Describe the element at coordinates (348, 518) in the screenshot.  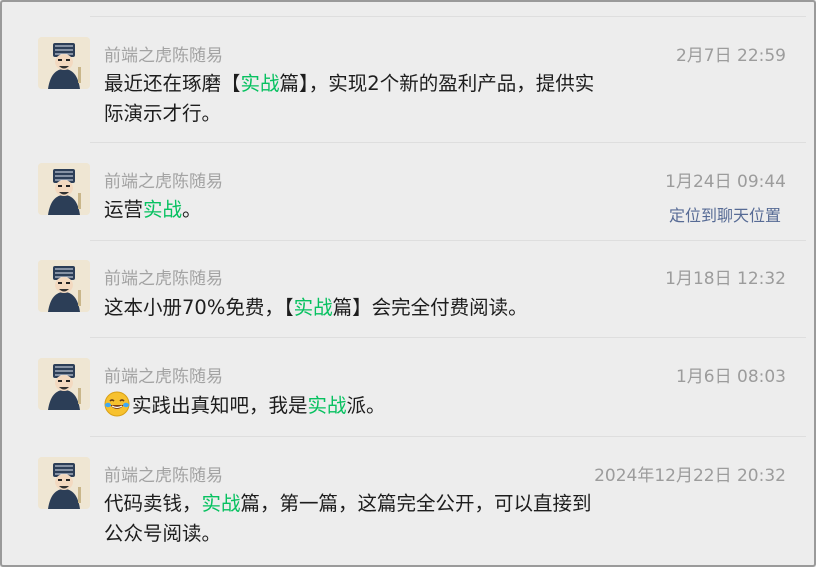
I see `message-text: 代码卖钱，实战篇，第一篇，这篇完全公开，可以直接到 公众号阅读。` at that location.